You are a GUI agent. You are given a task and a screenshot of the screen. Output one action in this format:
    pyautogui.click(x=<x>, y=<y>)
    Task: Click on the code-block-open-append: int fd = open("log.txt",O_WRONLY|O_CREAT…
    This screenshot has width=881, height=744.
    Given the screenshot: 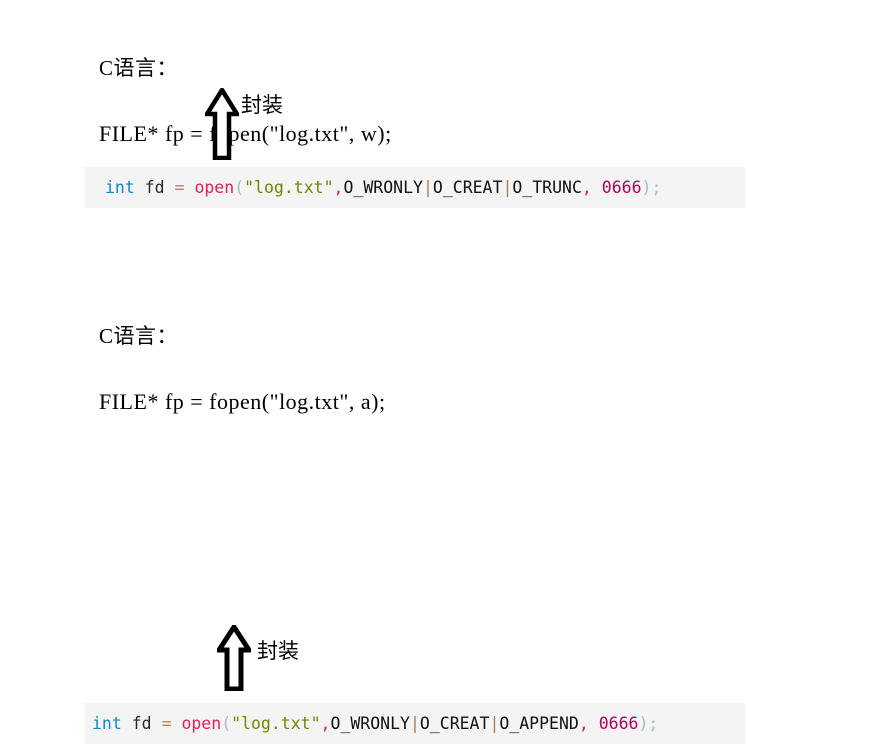 What is the action you would take?
    pyautogui.click(x=415, y=723)
    